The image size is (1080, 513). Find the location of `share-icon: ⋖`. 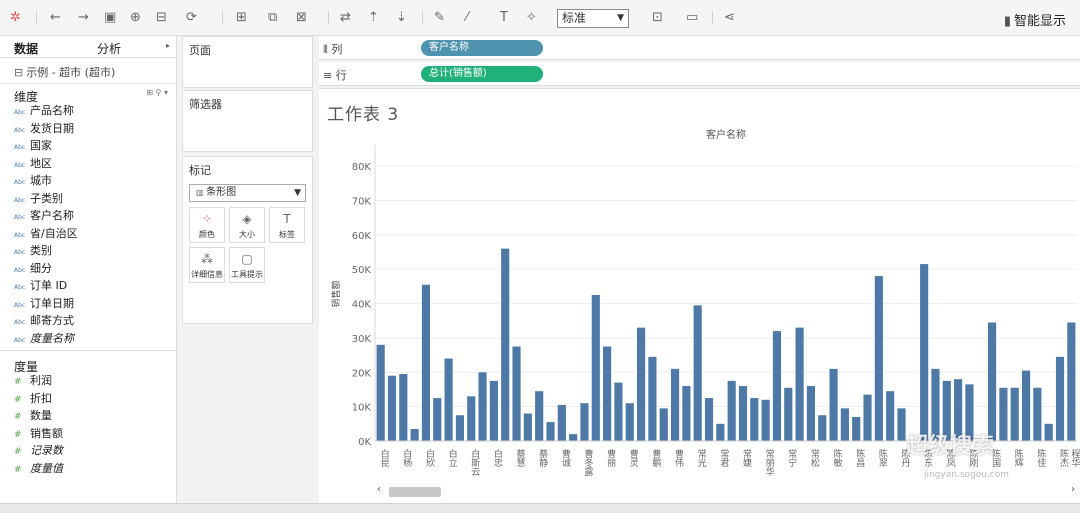

share-icon: ⋖ is located at coordinates (729, 18).